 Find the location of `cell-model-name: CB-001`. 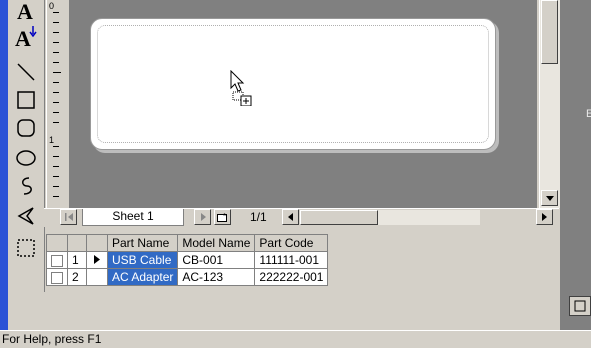

cell-model-name: CB-001 is located at coordinates (216, 260).